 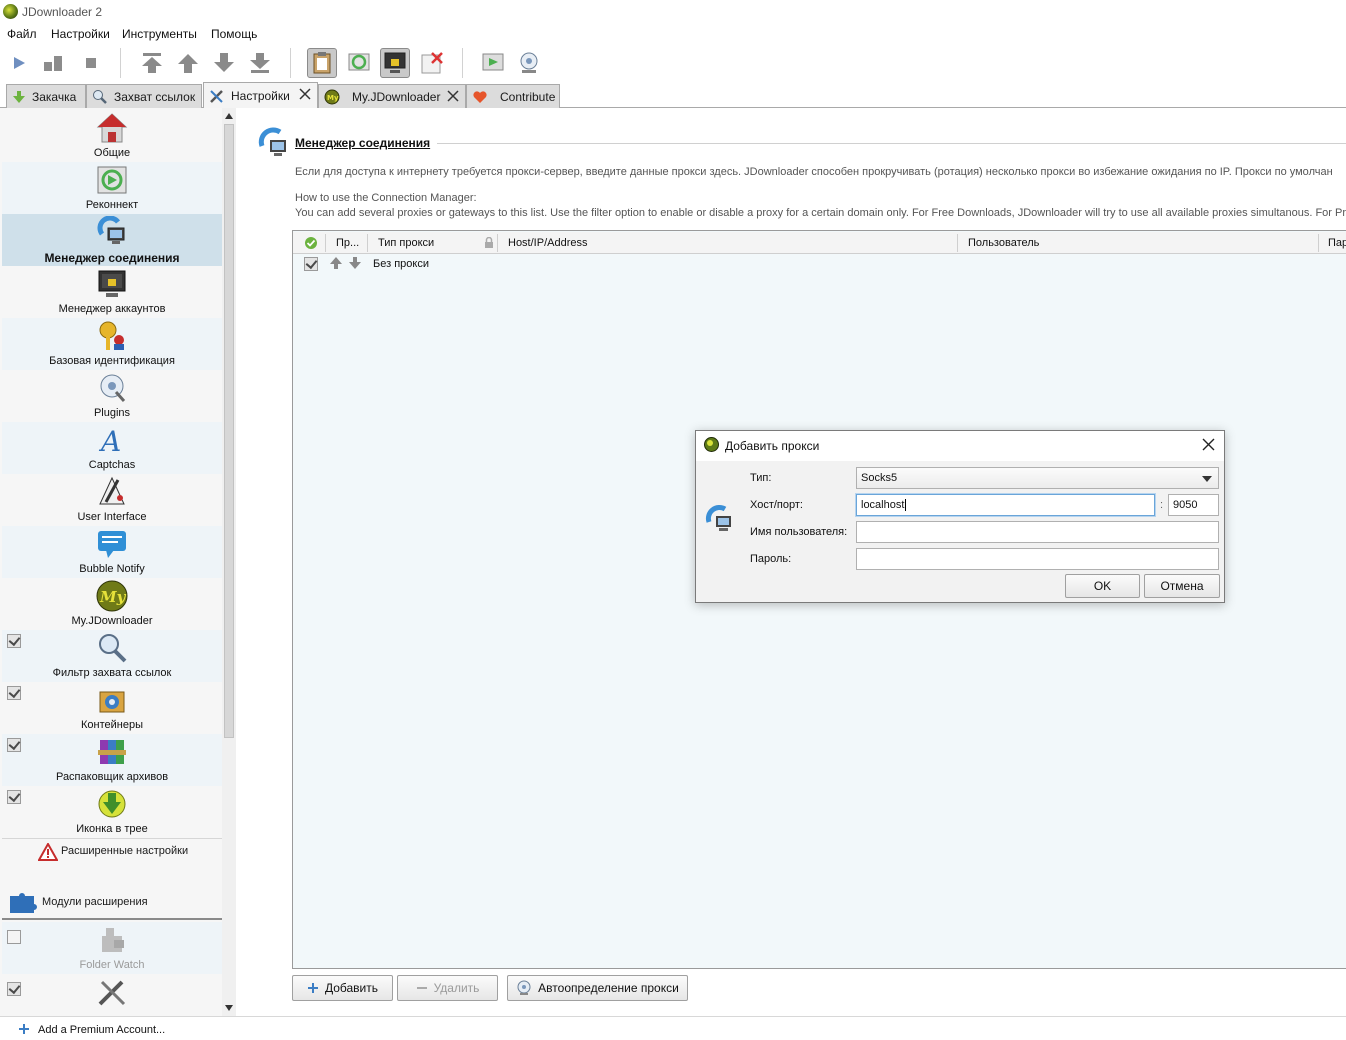 I want to click on sidebar-scroll-thumb, so click(x=229, y=431).